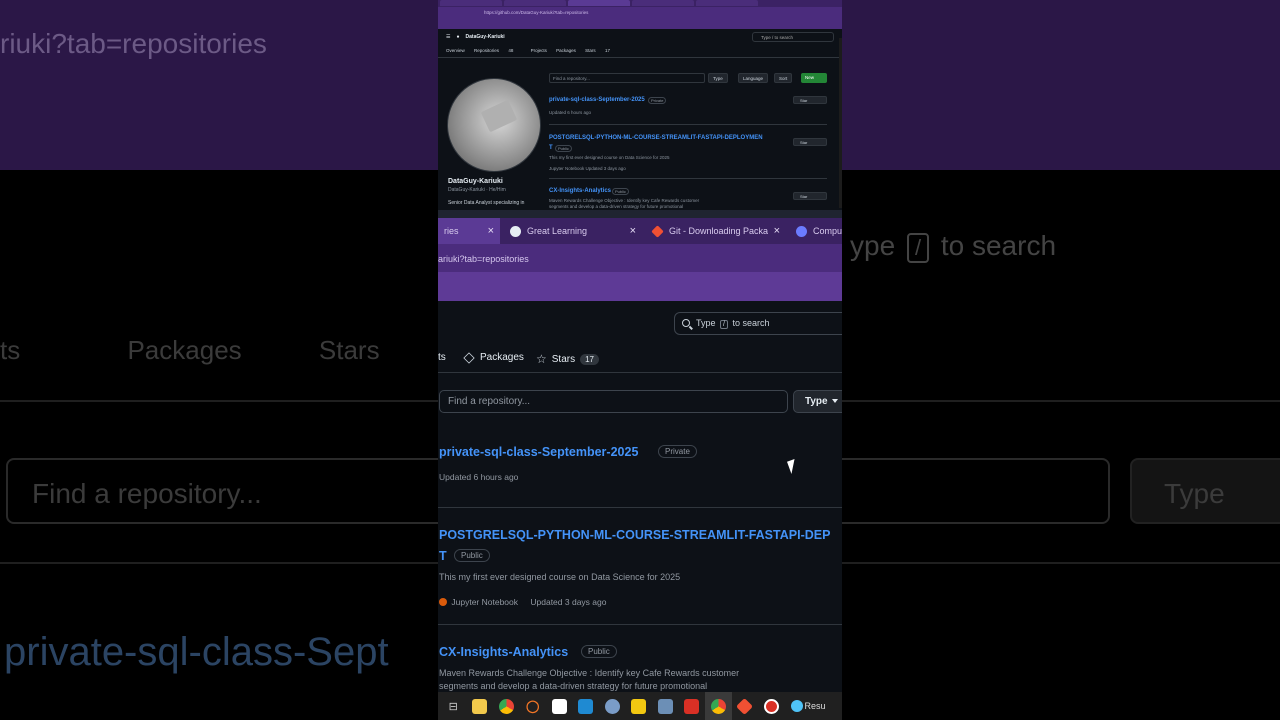 The image size is (1280, 720). What do you see at coordinates (817, 401) in the screenshot?
I see `type-filter-button: Type` at bounding box center [817, 401].